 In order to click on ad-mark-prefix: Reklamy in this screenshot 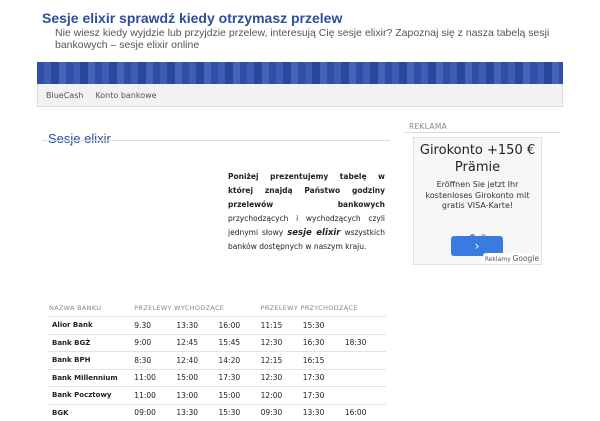, I will do `click(497, 259)`.